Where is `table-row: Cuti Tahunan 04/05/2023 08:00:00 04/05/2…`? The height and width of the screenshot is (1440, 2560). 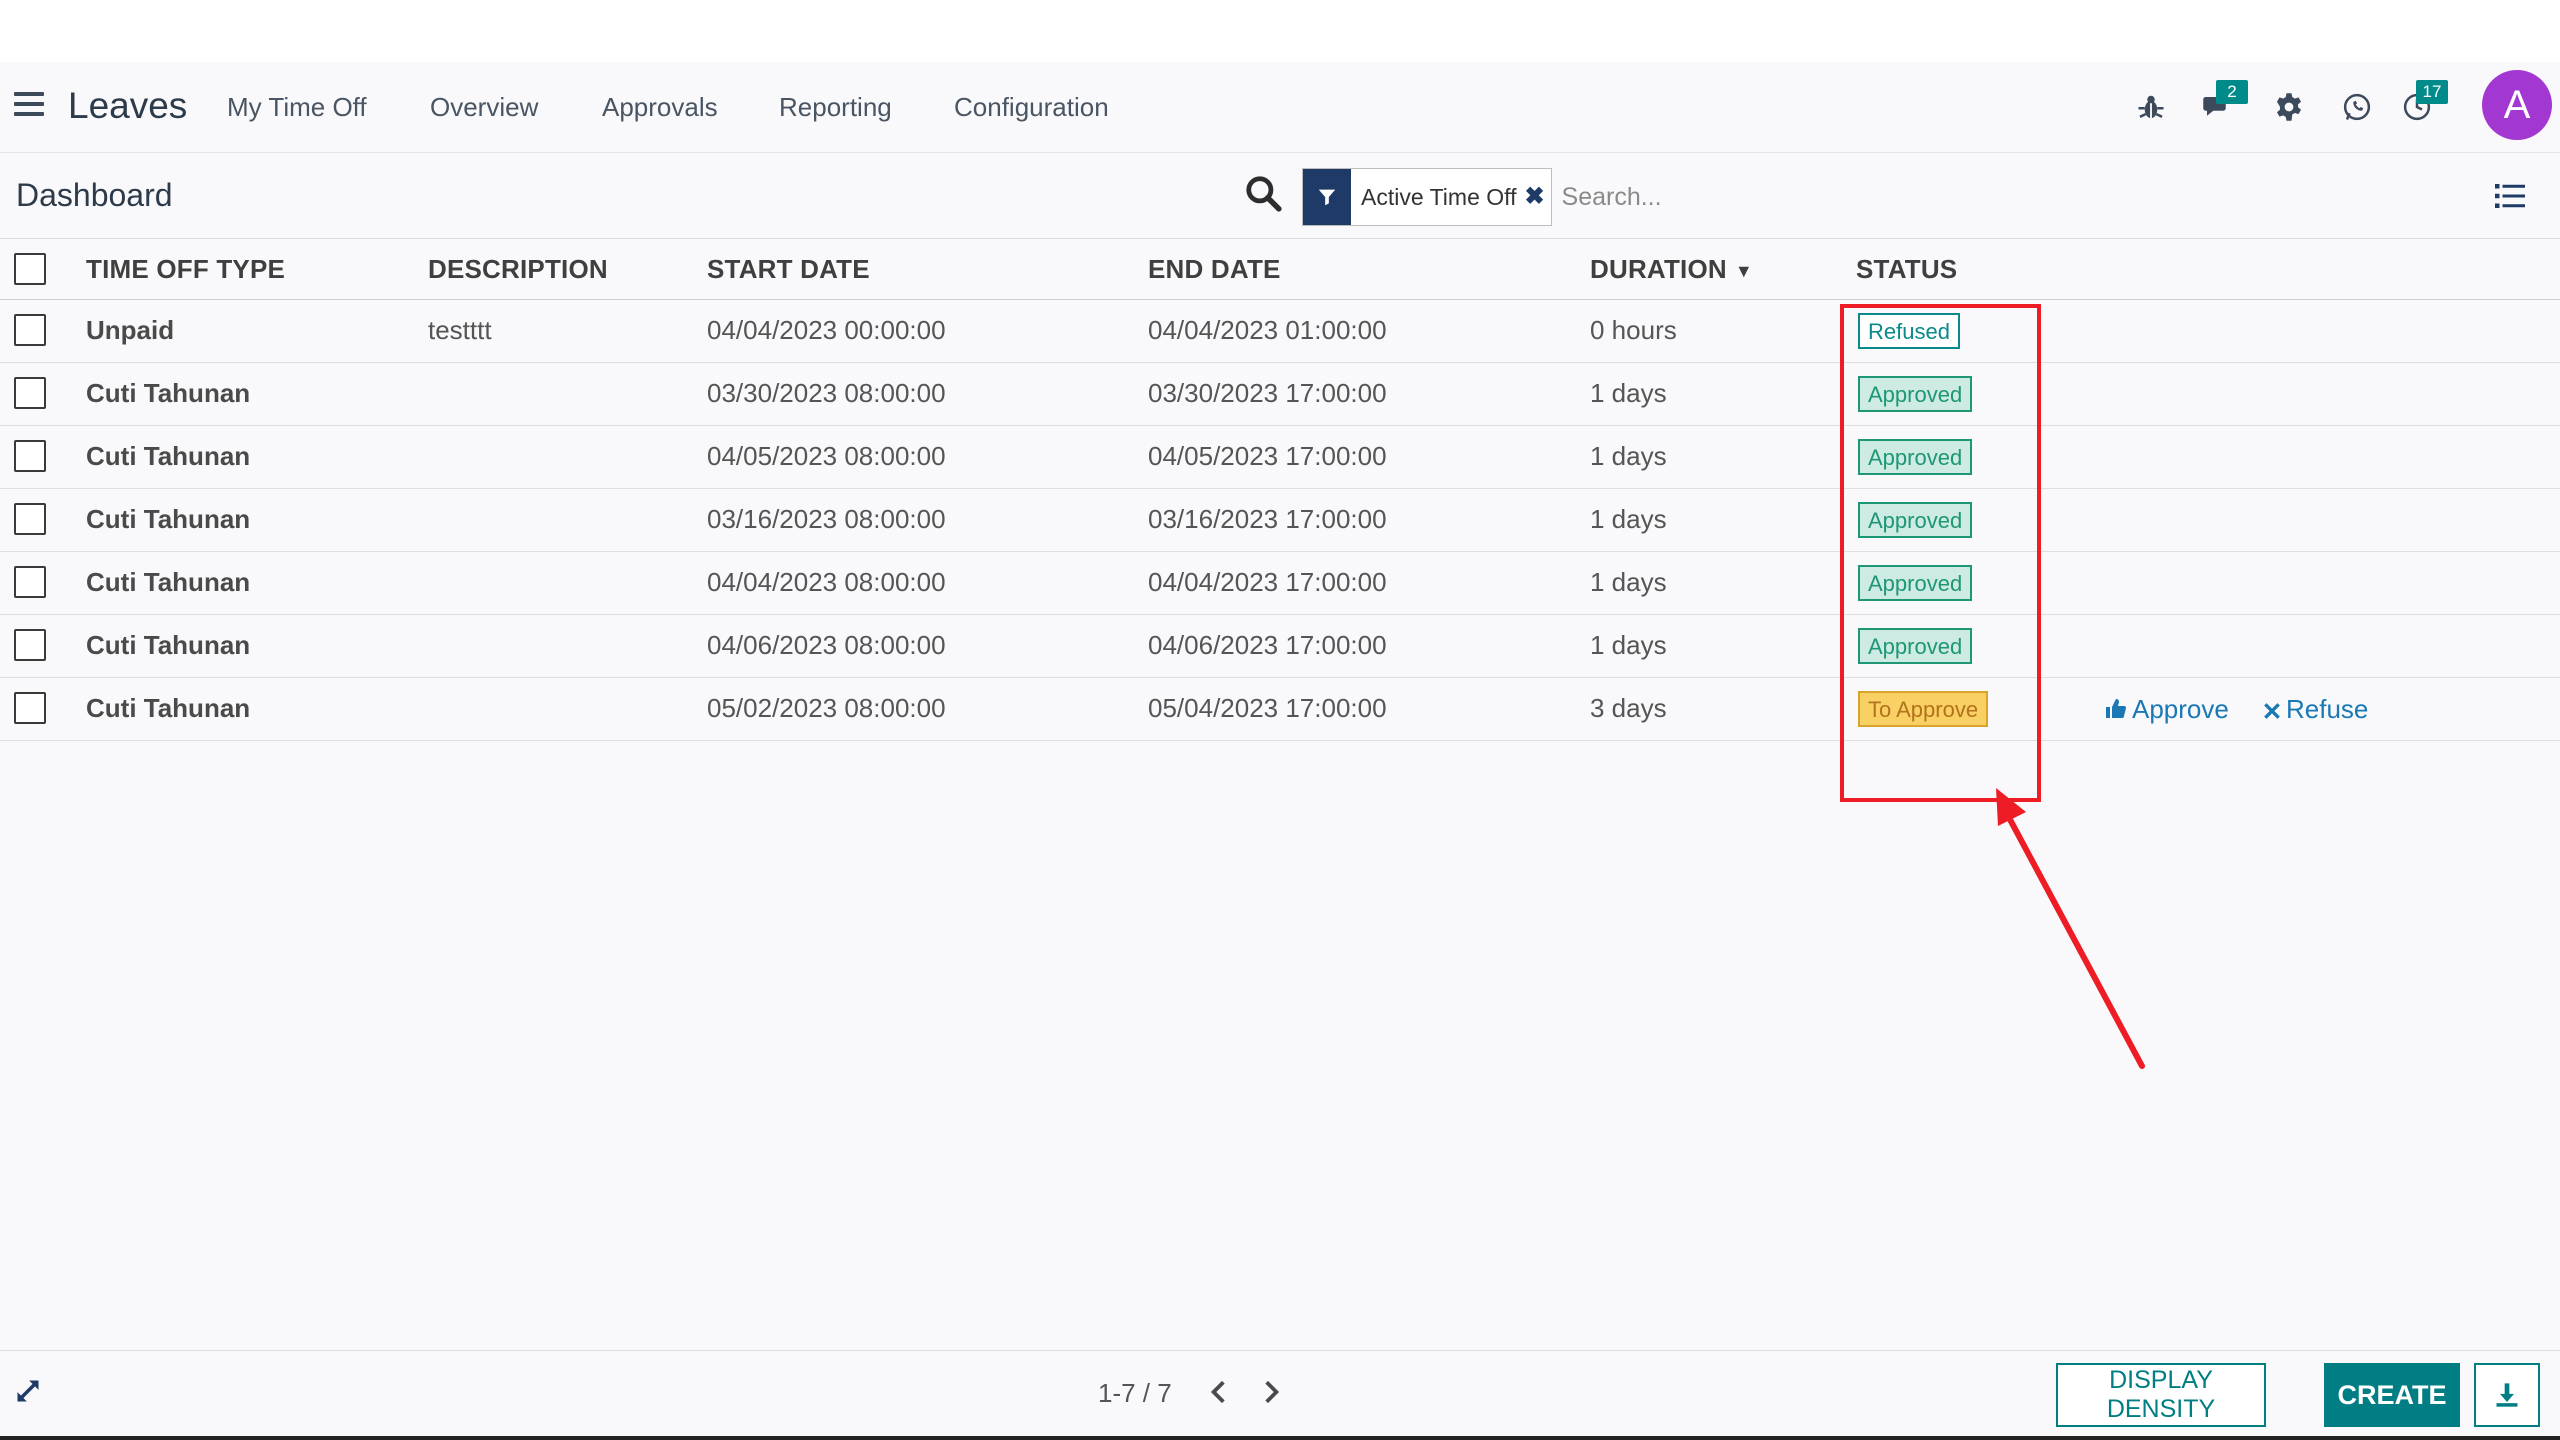
table-row: Cuti Tahunan 04/05/2023 08:00:00 04/05/2… is located at coordinates (1280, 457).